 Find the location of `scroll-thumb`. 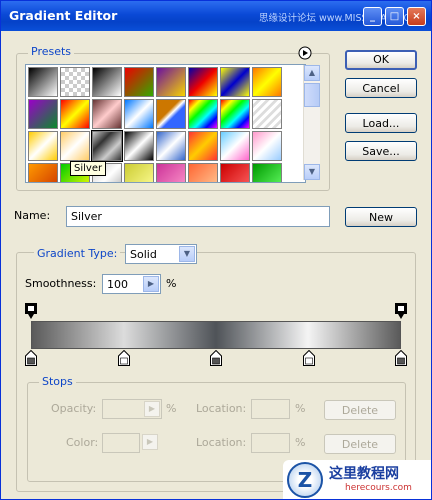

scroll-thumb is located at coordinates (312, 95).